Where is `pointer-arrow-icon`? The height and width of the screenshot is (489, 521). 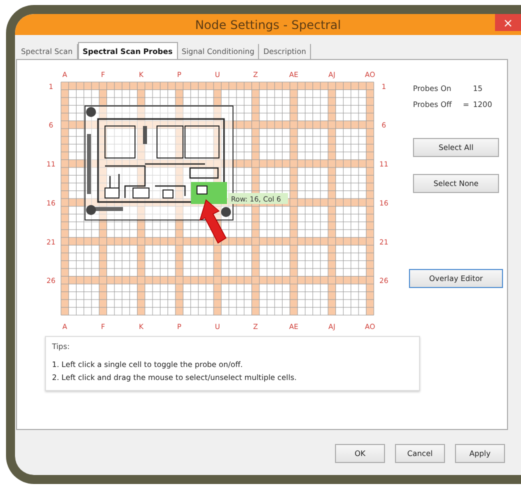
pointer-arrow-icon is located at coordinates (213, 221).